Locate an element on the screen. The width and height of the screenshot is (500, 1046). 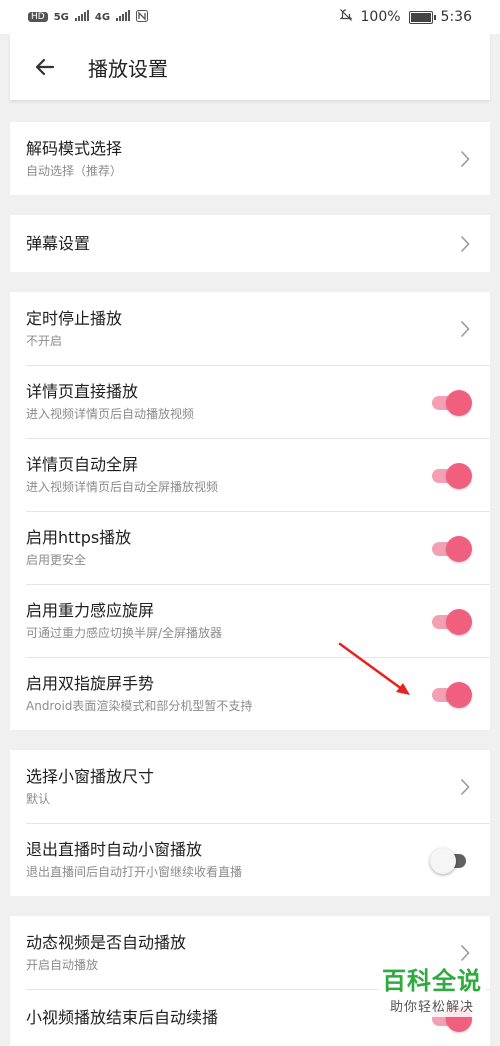
setting-subtitle: 默认 is located at coordinates (38, 798).